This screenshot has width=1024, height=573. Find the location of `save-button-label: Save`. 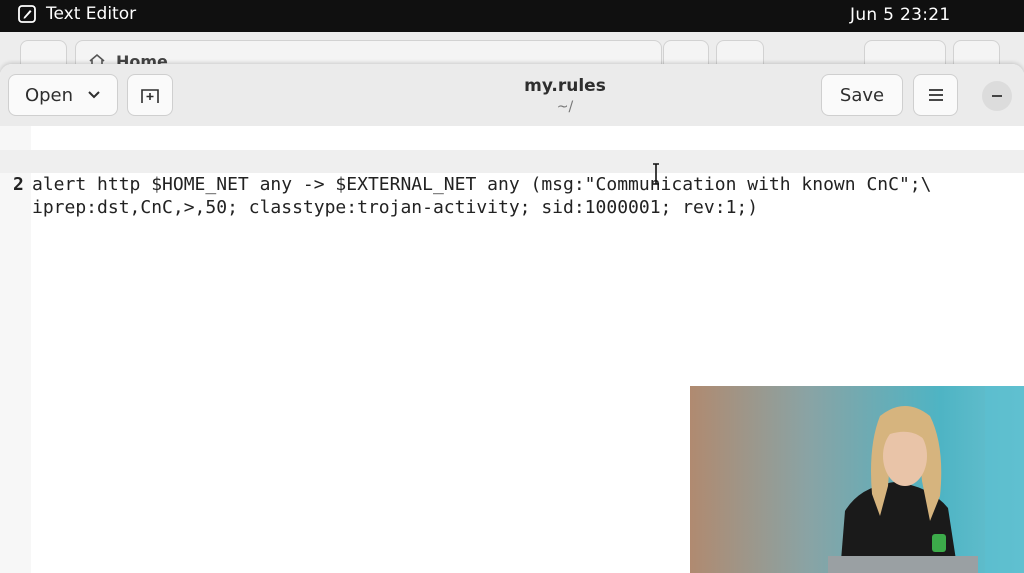

save-button-label: Save is located at coordinates (862, 95).